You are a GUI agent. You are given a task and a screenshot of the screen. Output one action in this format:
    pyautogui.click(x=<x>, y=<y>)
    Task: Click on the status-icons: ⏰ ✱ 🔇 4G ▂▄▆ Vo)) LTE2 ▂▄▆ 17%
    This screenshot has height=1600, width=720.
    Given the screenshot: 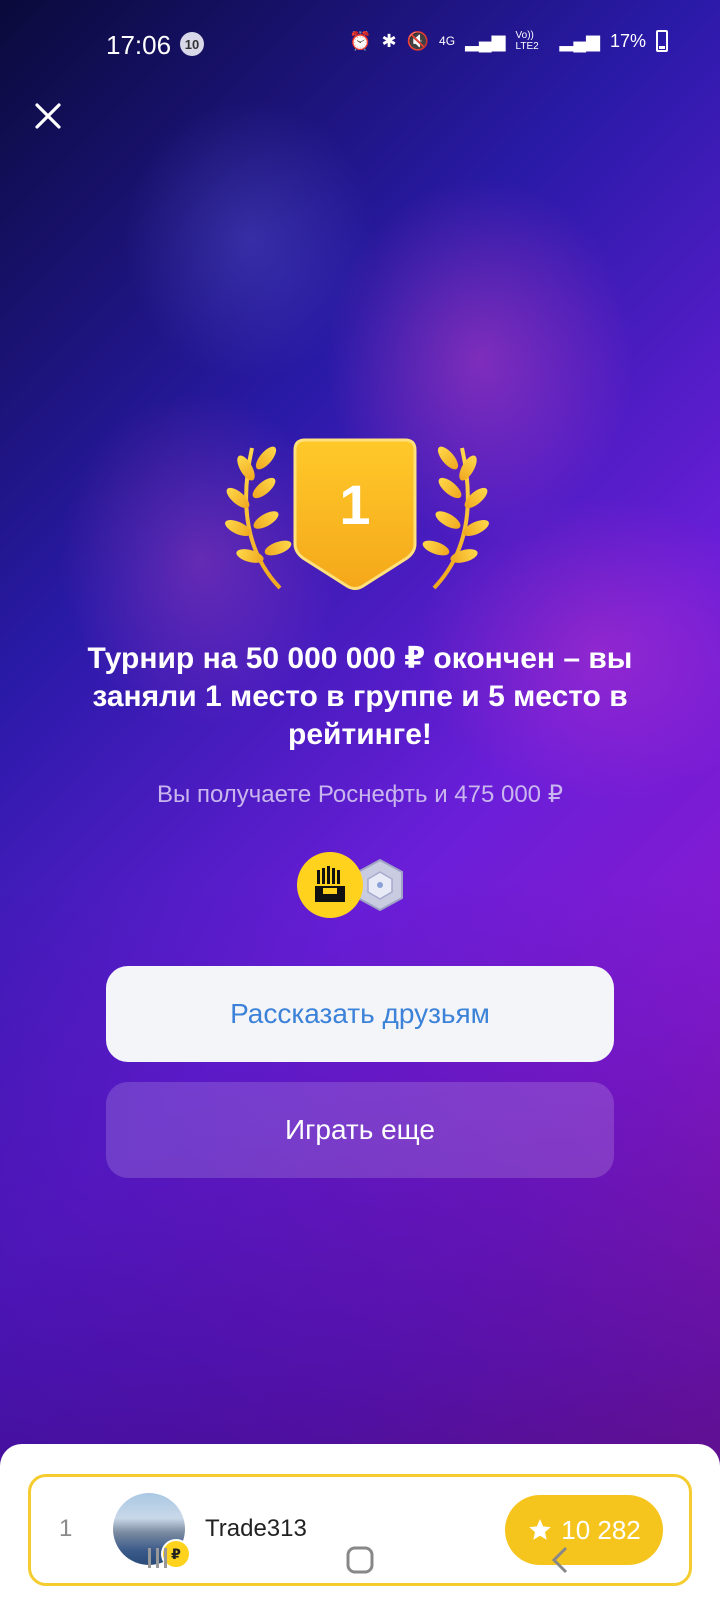 What is the action you would take?
    pyautogui.click(x=508, y=41)
    